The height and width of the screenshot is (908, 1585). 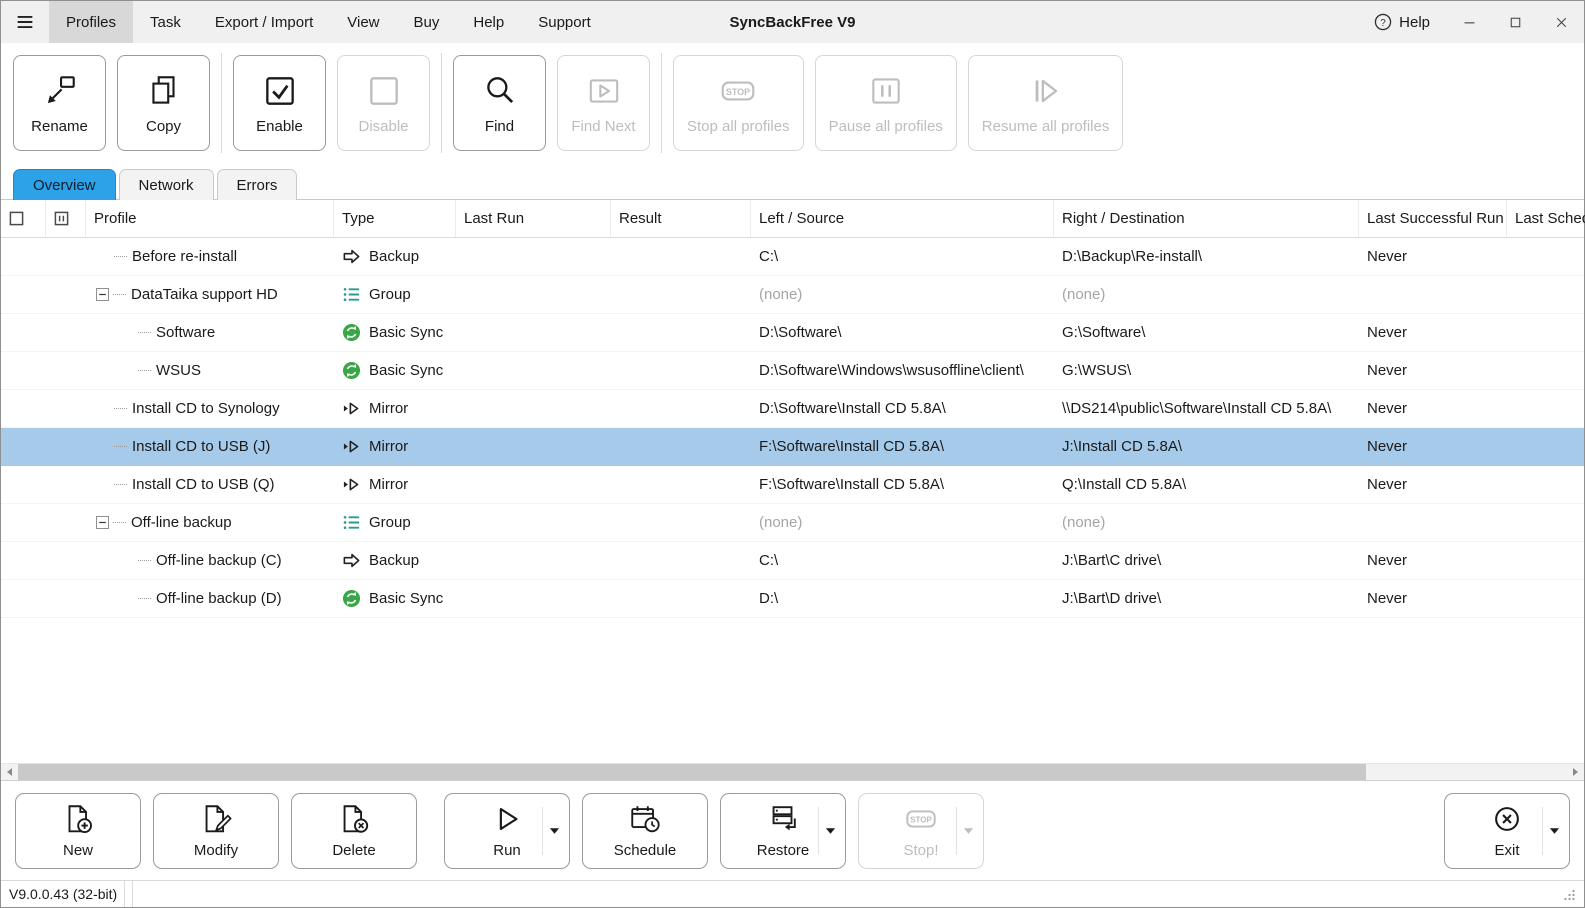 I want to click on type-label: Backup, so click(x=394, y=560).